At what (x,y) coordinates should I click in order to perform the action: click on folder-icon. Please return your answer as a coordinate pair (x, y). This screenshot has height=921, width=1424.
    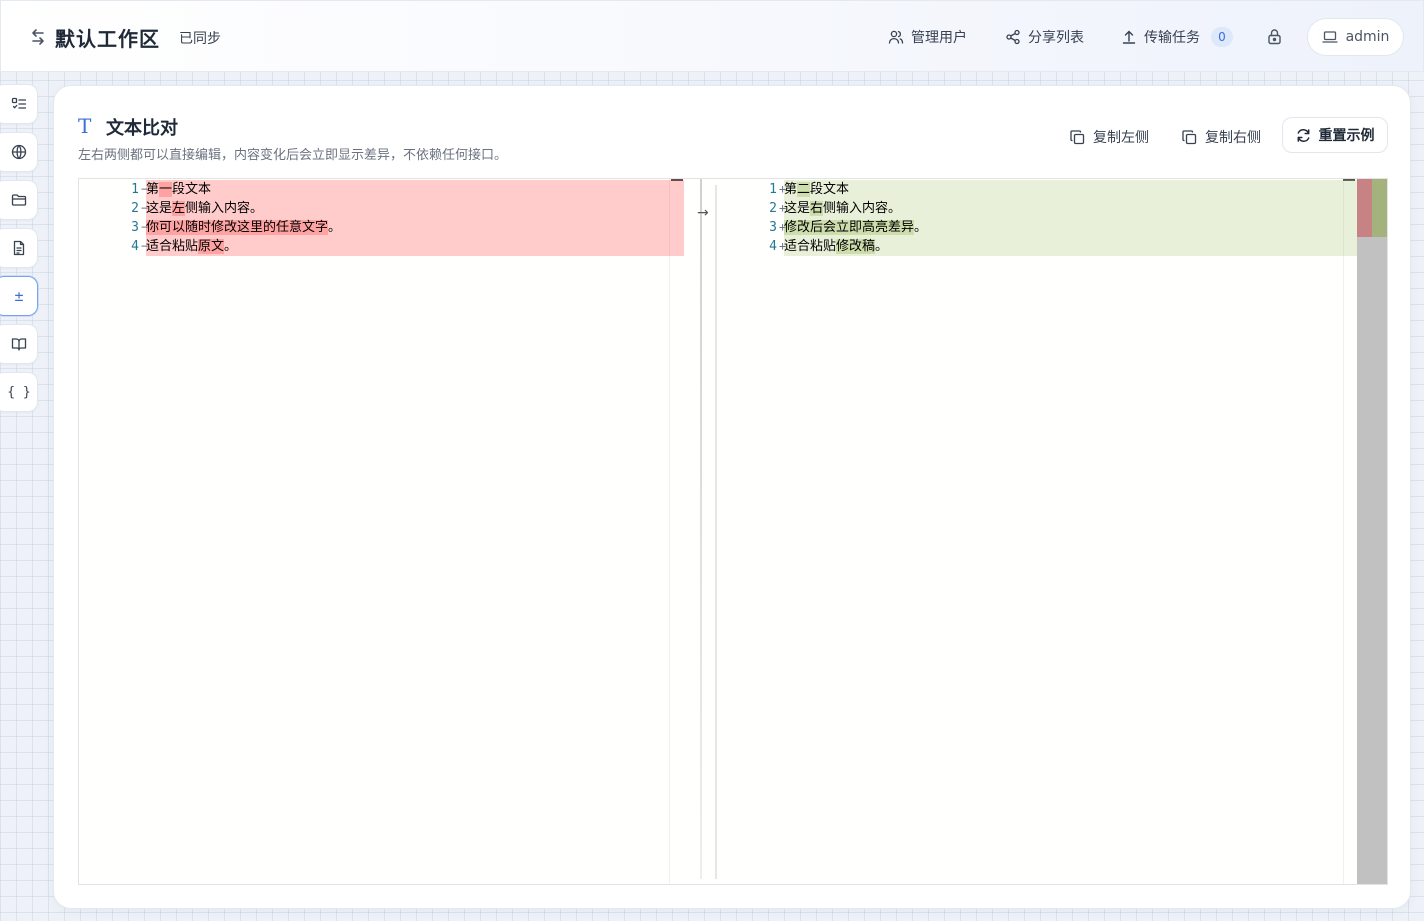
    Looking at the image, I should click on (19, 200).